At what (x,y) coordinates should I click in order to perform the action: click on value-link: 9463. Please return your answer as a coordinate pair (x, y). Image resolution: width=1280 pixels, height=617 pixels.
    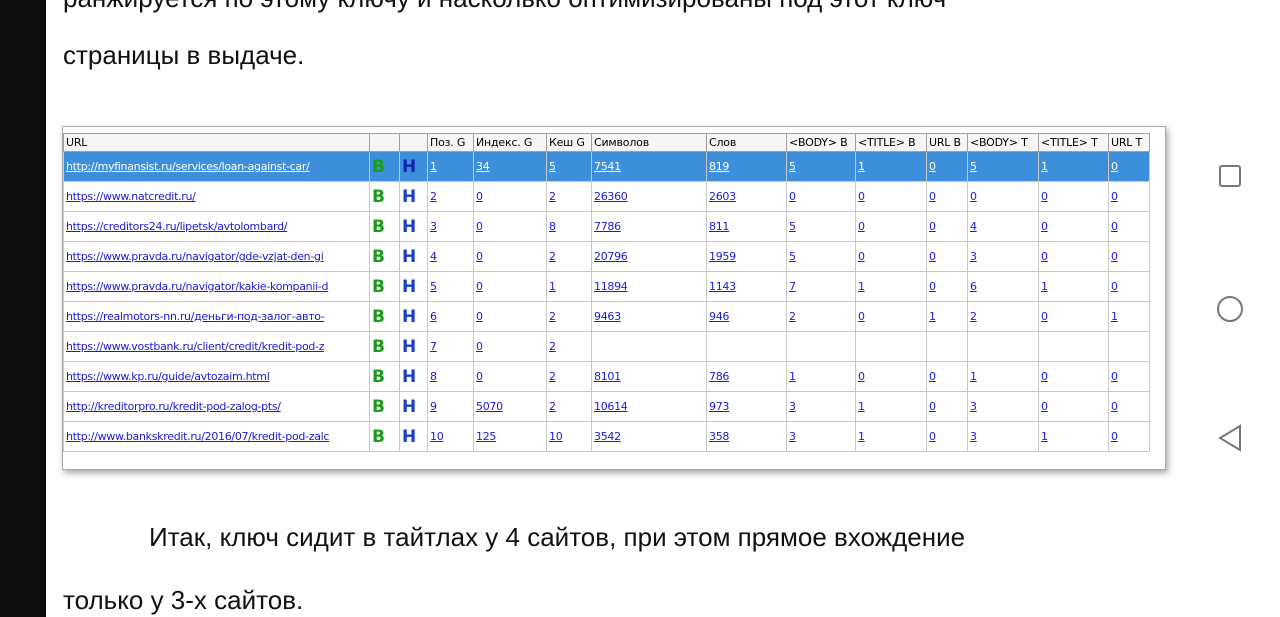
    Looking at the image, I should click on (607, 316).